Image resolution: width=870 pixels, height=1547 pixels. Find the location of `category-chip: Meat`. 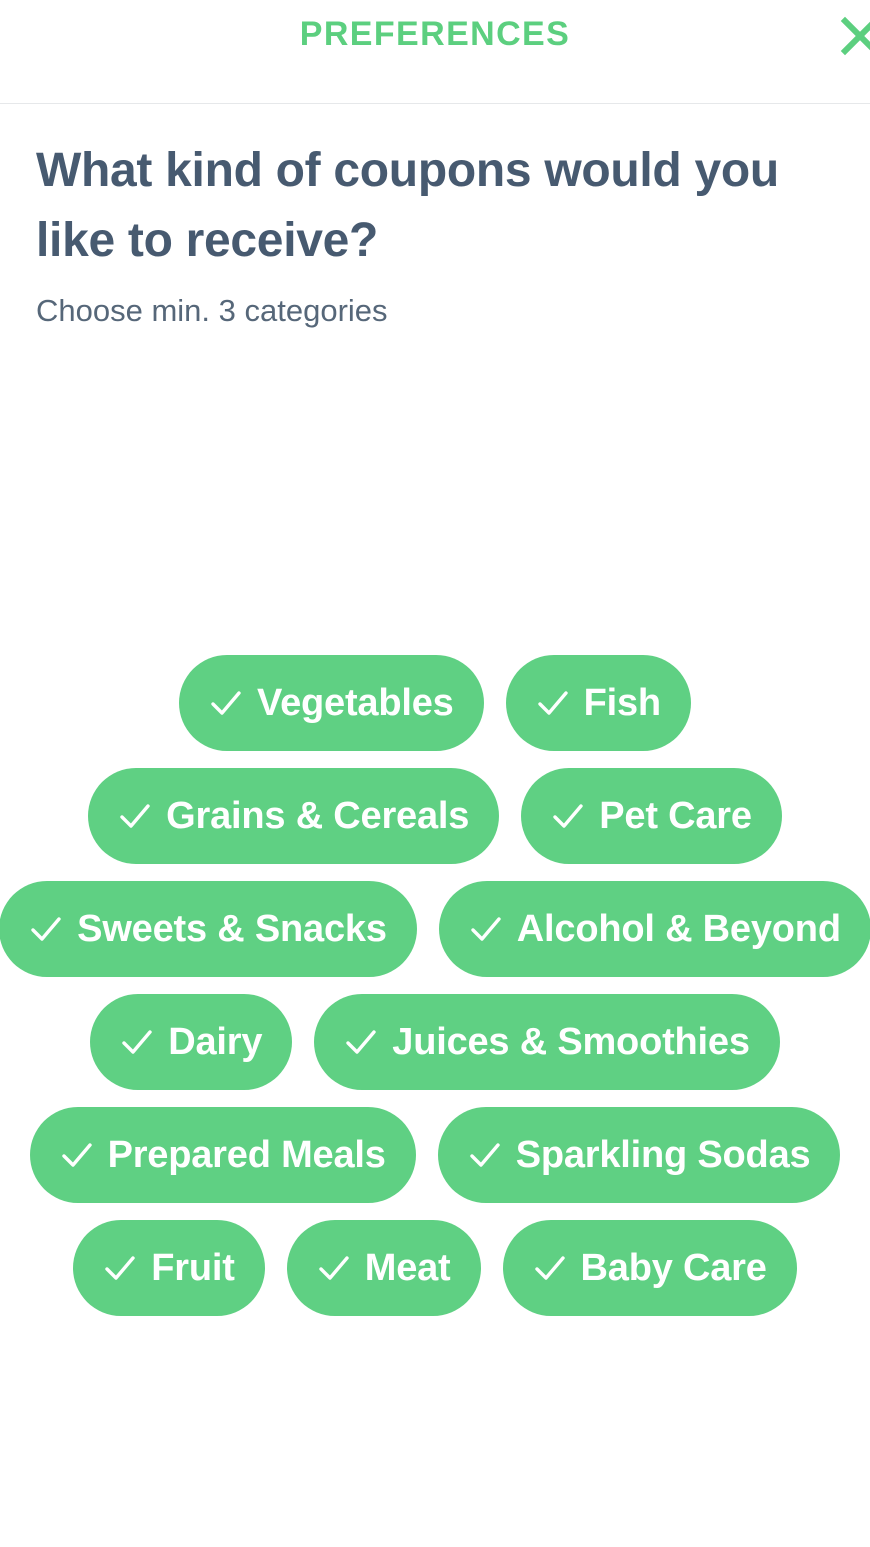

category-chip: Meat is located at coordinates (383, 1268).